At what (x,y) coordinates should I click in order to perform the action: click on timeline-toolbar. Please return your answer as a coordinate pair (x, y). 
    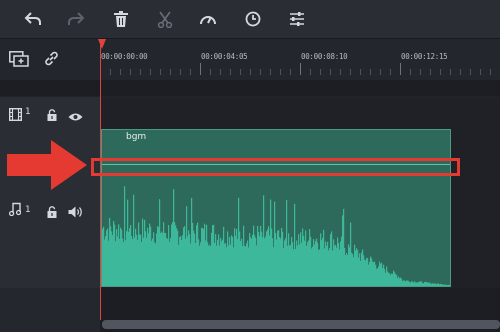
    Looking at the image, I should click on (250, 19).